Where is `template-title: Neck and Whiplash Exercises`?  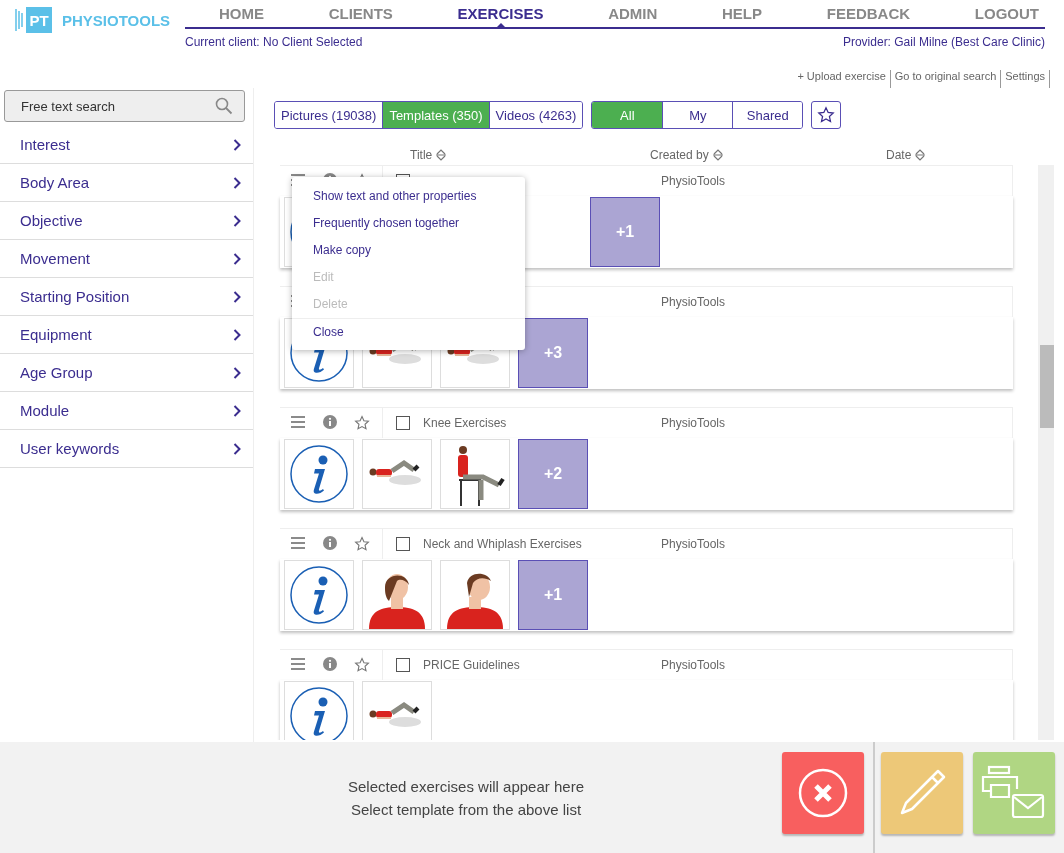
template-title: Neck and Whiplash Exercises is located at coordinates (502, 544).